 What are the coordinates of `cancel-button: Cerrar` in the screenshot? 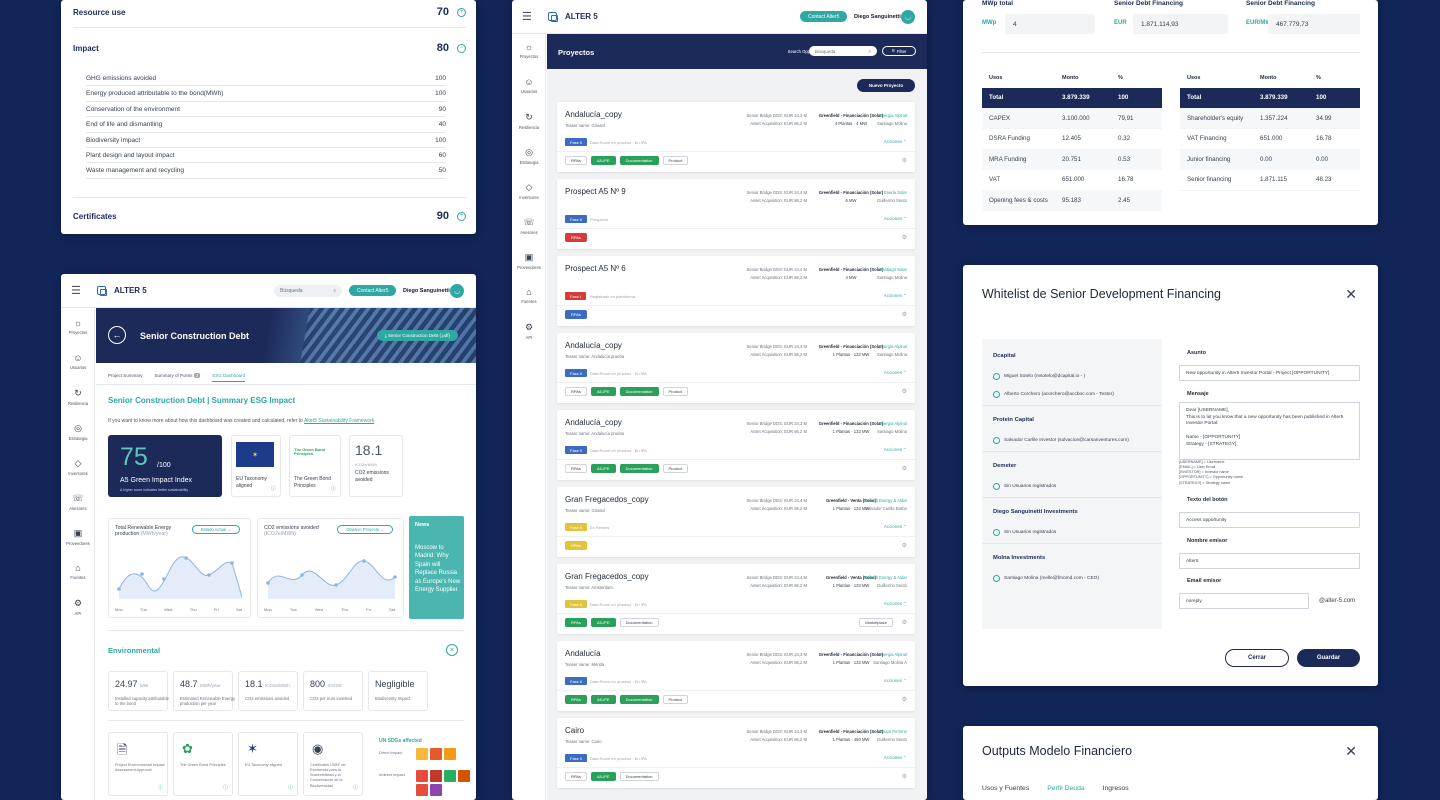 It's located at (1257, 658).